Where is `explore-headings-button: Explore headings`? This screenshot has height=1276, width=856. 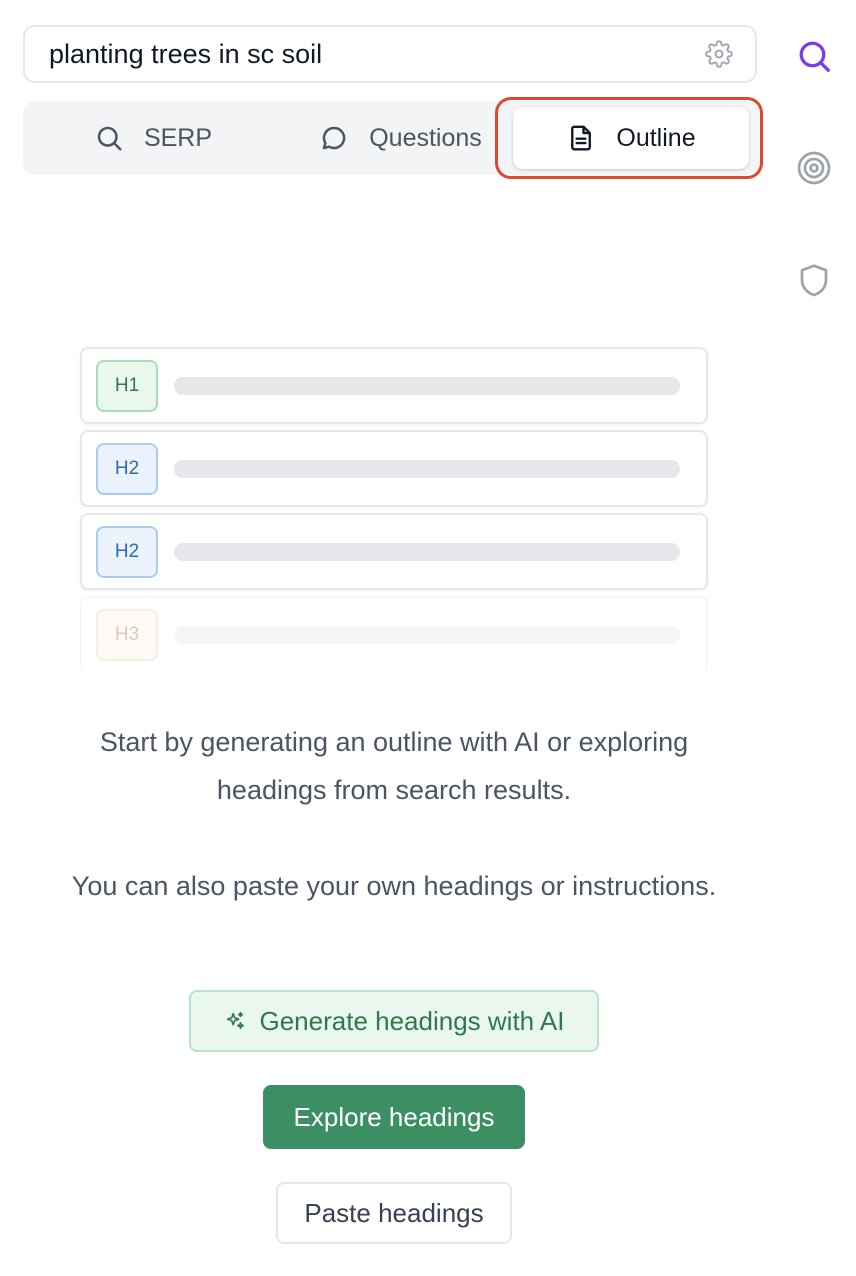
explore-headings-button: Explore headings is located at coordinates (394, 1117).